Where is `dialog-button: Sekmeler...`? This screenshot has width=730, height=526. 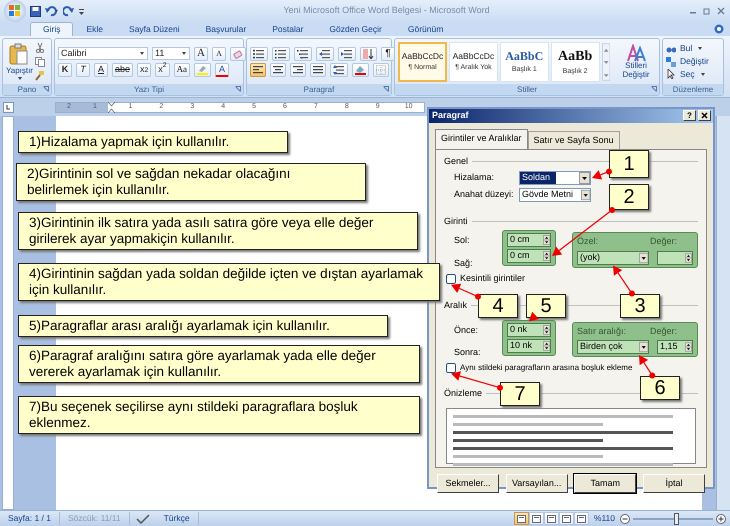 dialog-button: Sekmeler... is located at coordinates (468, 483).